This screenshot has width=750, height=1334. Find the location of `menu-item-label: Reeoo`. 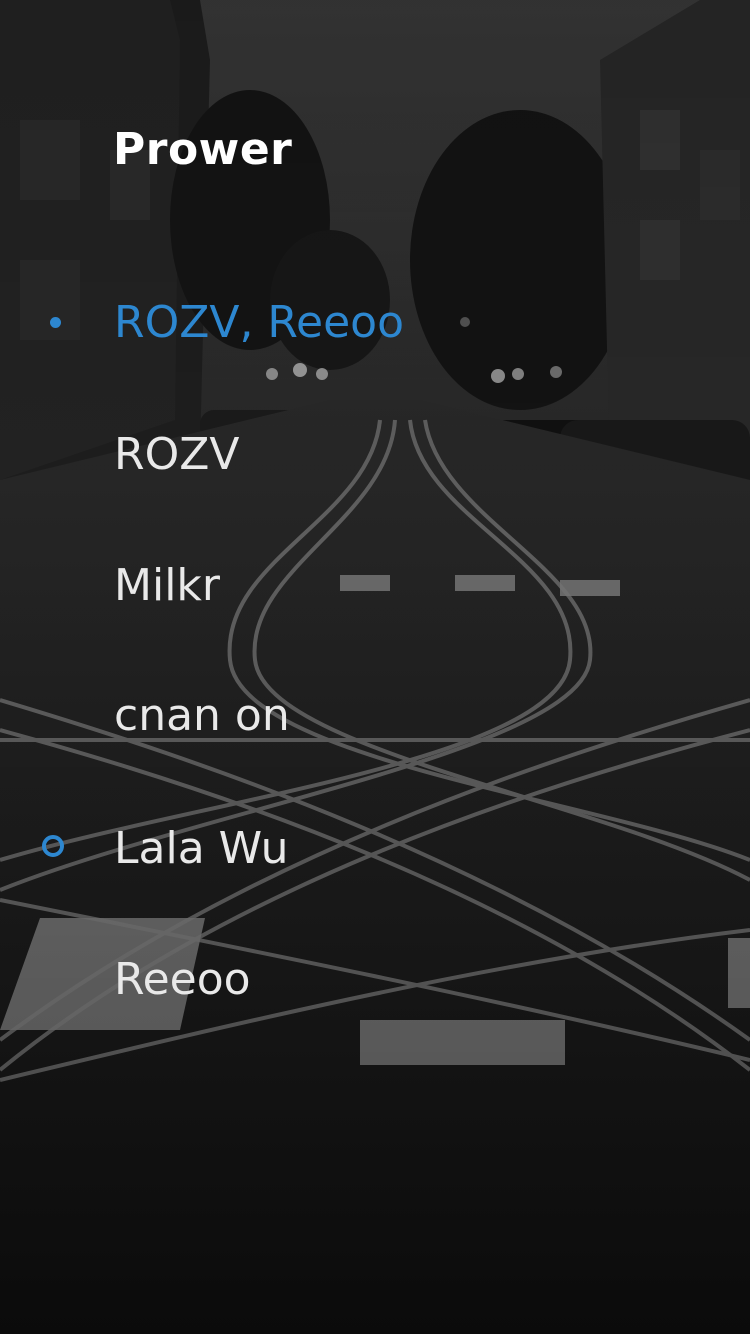

menu-item-label: Reeoo is located at coordinates (182, 979).